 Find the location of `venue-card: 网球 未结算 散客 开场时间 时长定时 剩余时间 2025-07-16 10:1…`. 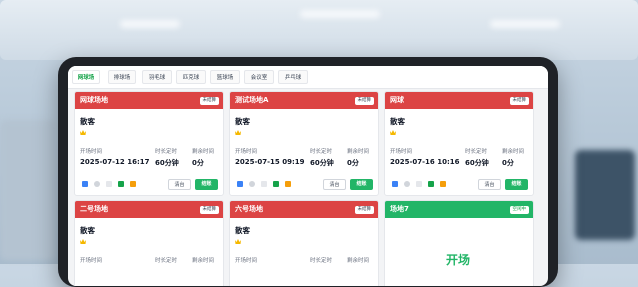

venue-card: 网球 未结算 散客 开场时间 时长定时 剩余时间 2025-07-16 10:1… is located at coordinates (459, 143).